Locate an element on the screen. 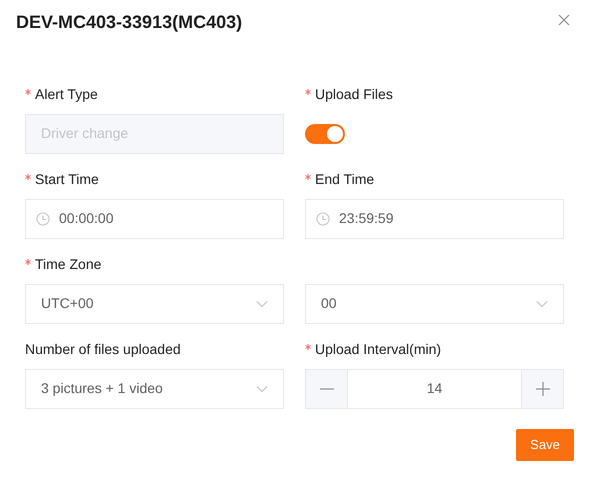  field-label: Alert Type is located at coordinates (154, 97).